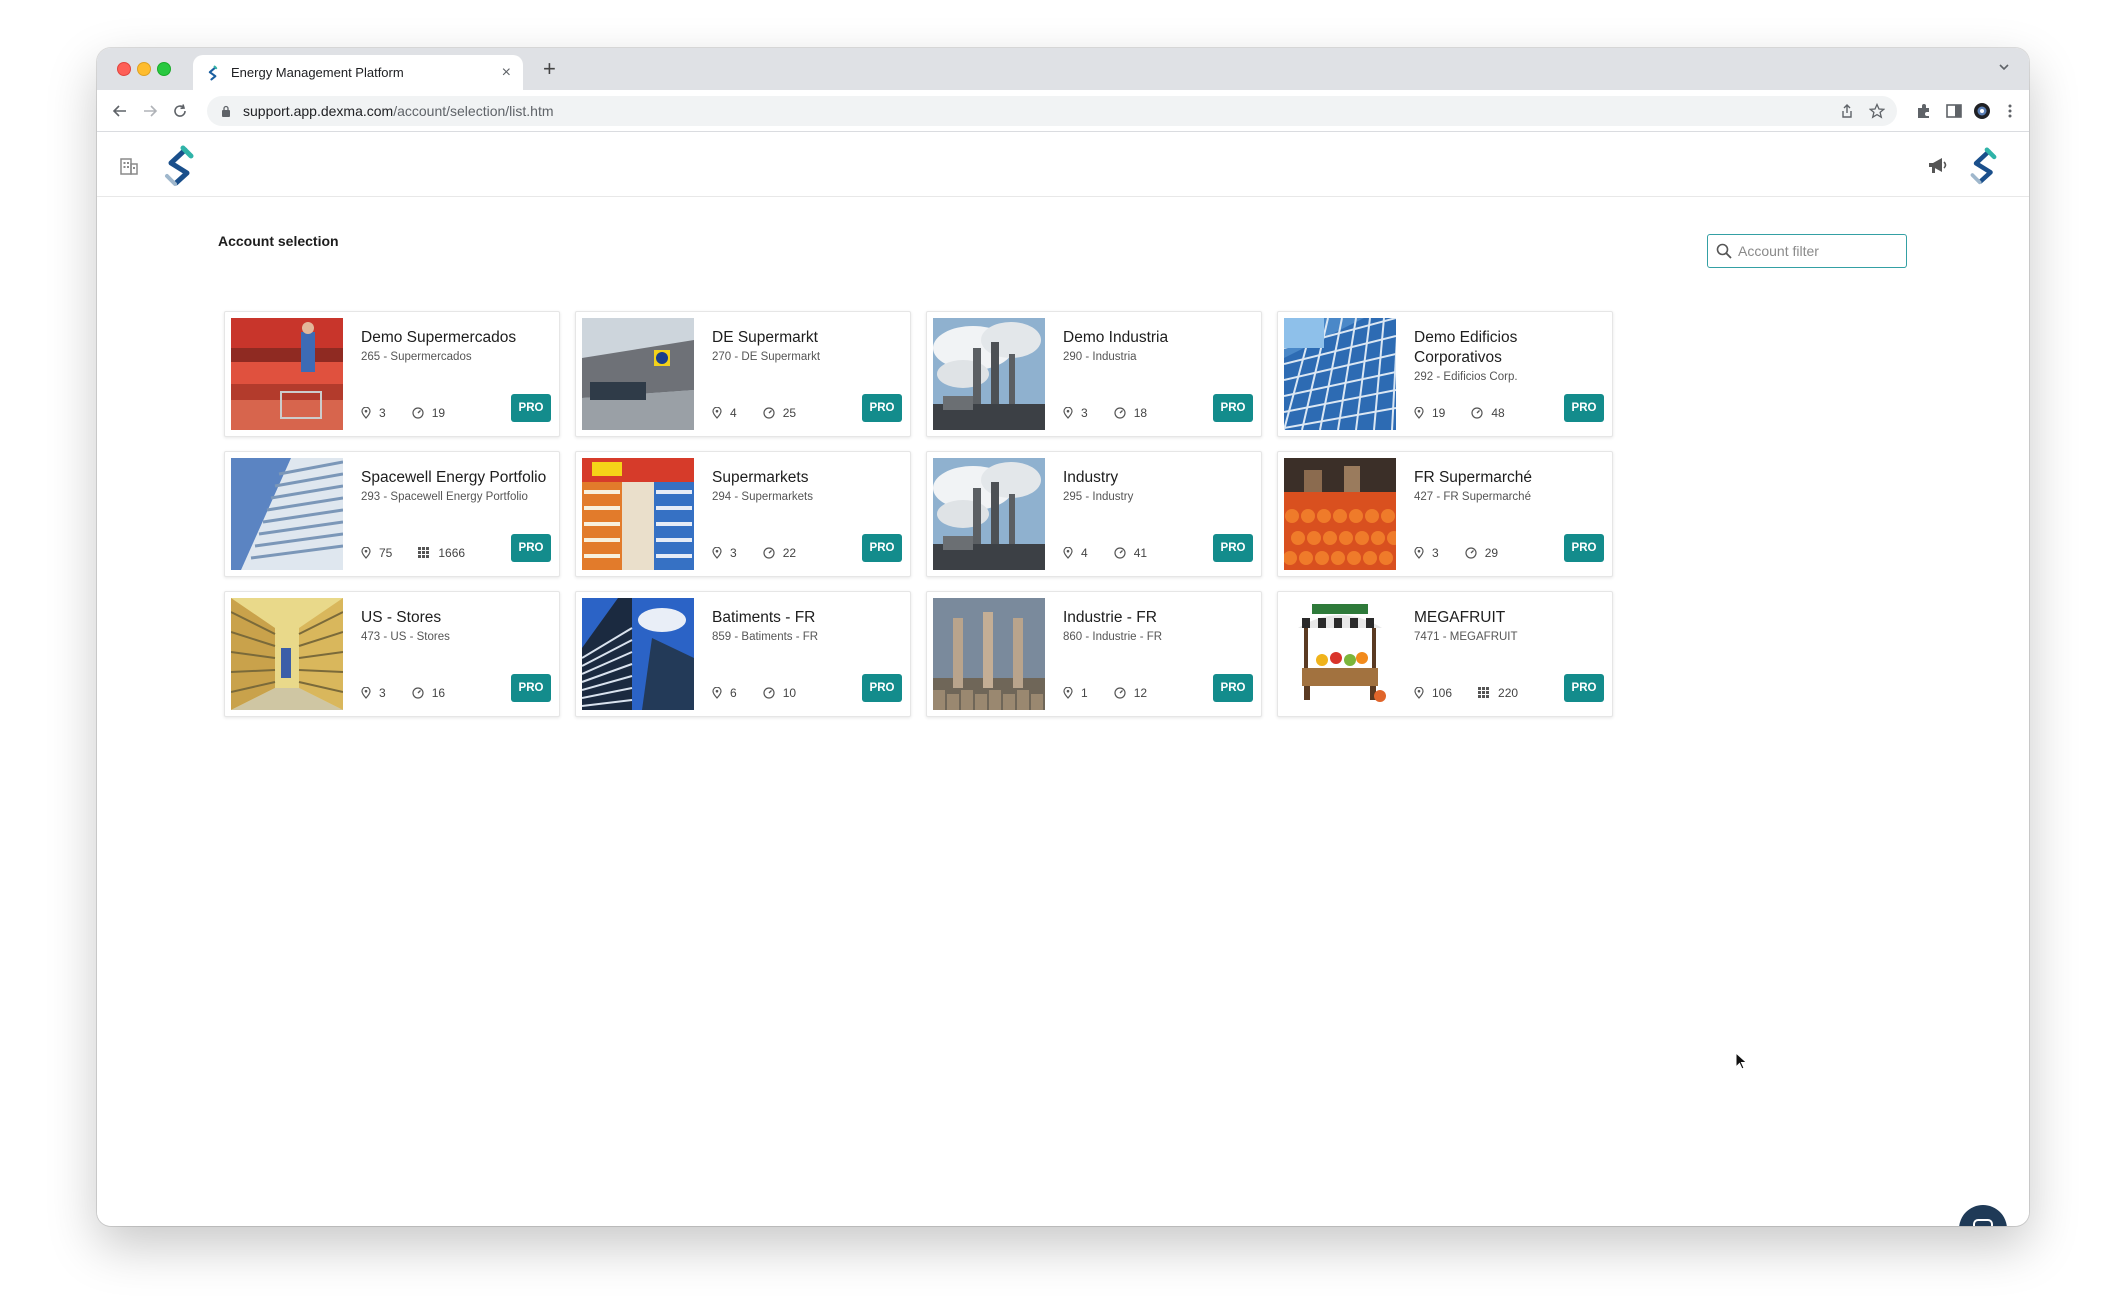 The height and width of the screenshot is (1298, 2106). What do you see at coordinates (1098, 497) in the screenshot?
I see `account-subtitle: 295 - Industry` at bounding box center [1098, 497].